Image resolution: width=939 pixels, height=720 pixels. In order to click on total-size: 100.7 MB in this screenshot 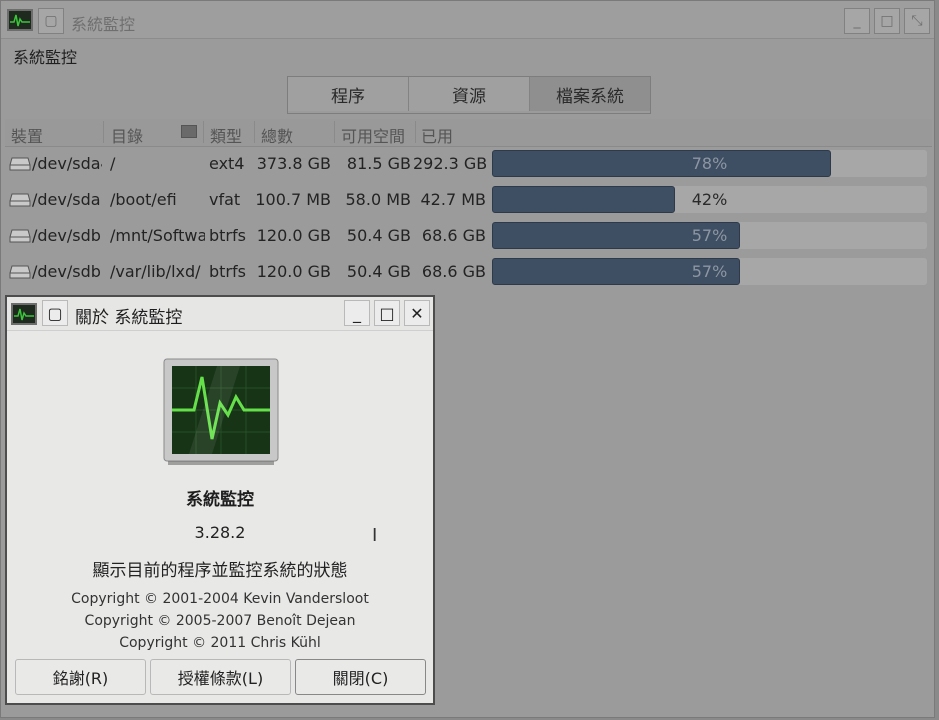, I will do `click(293, 199)`.